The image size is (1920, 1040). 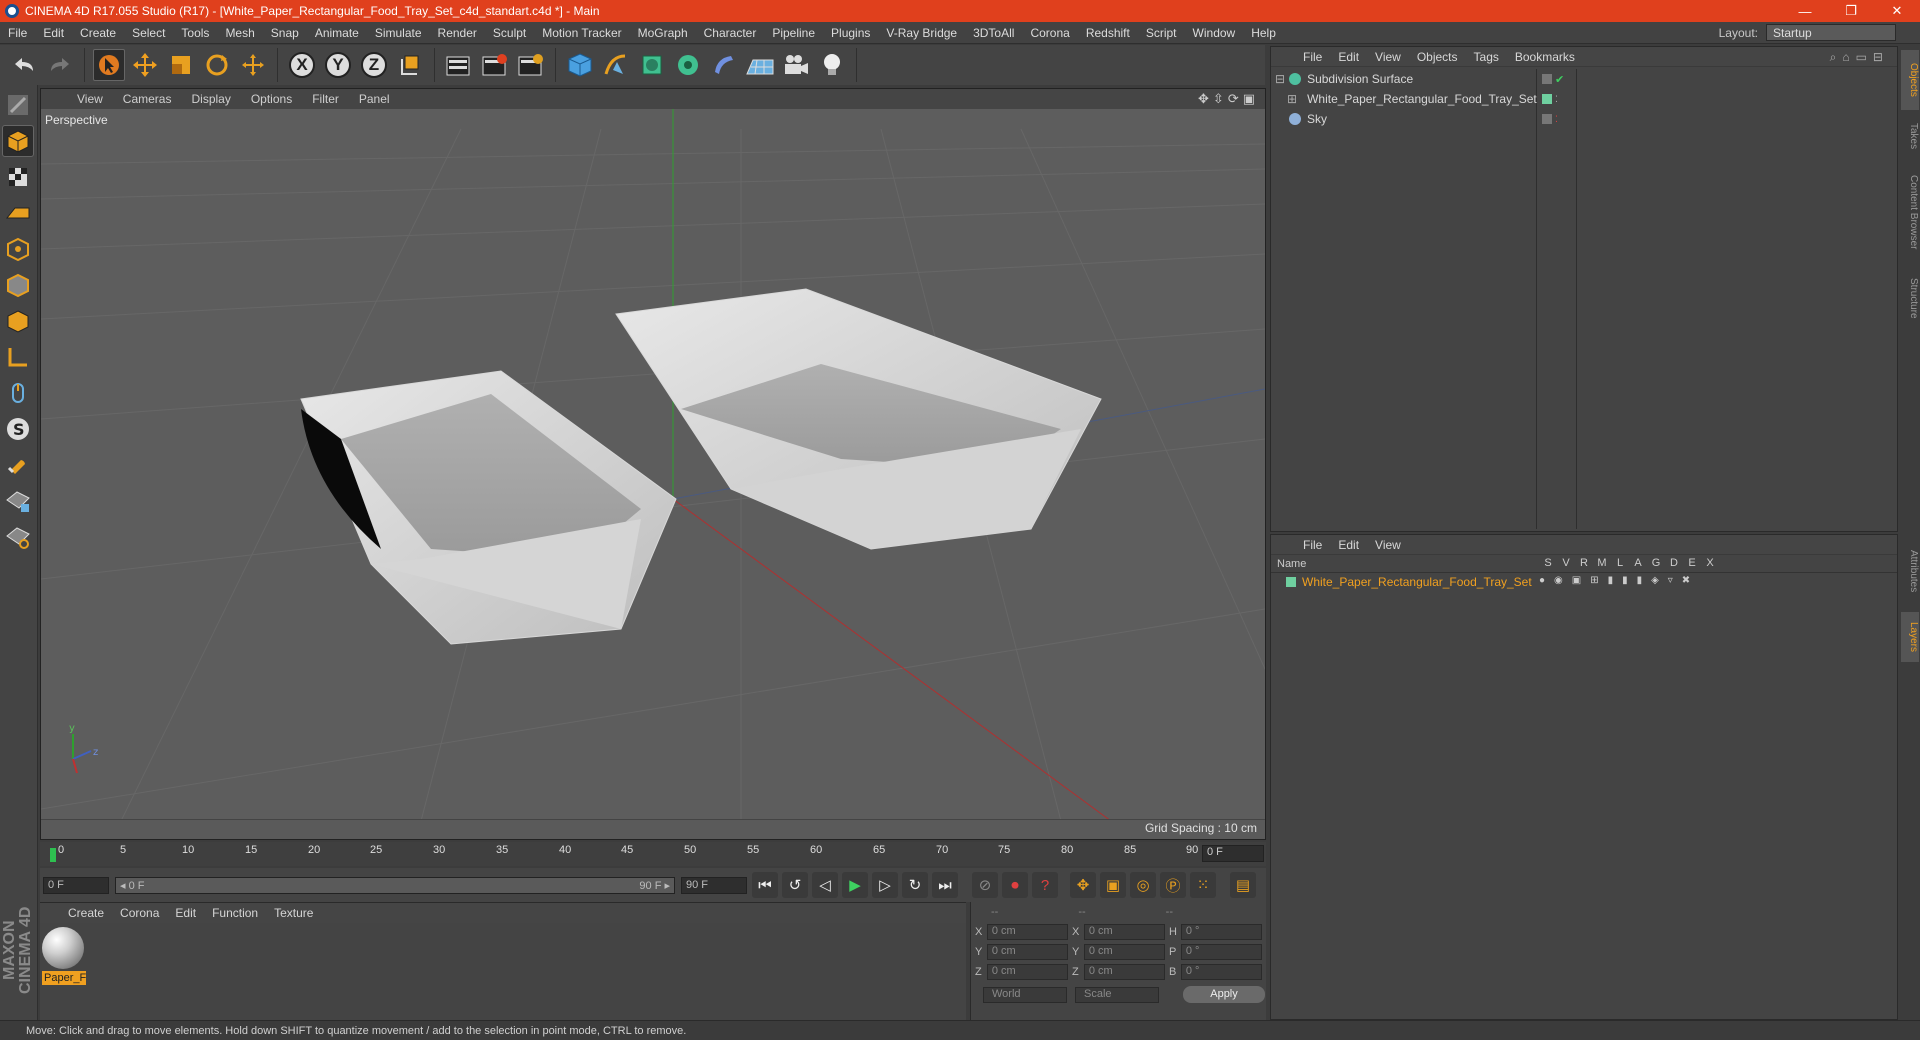 I want to click on menu-script: Script, so click(x=1161, y=33).